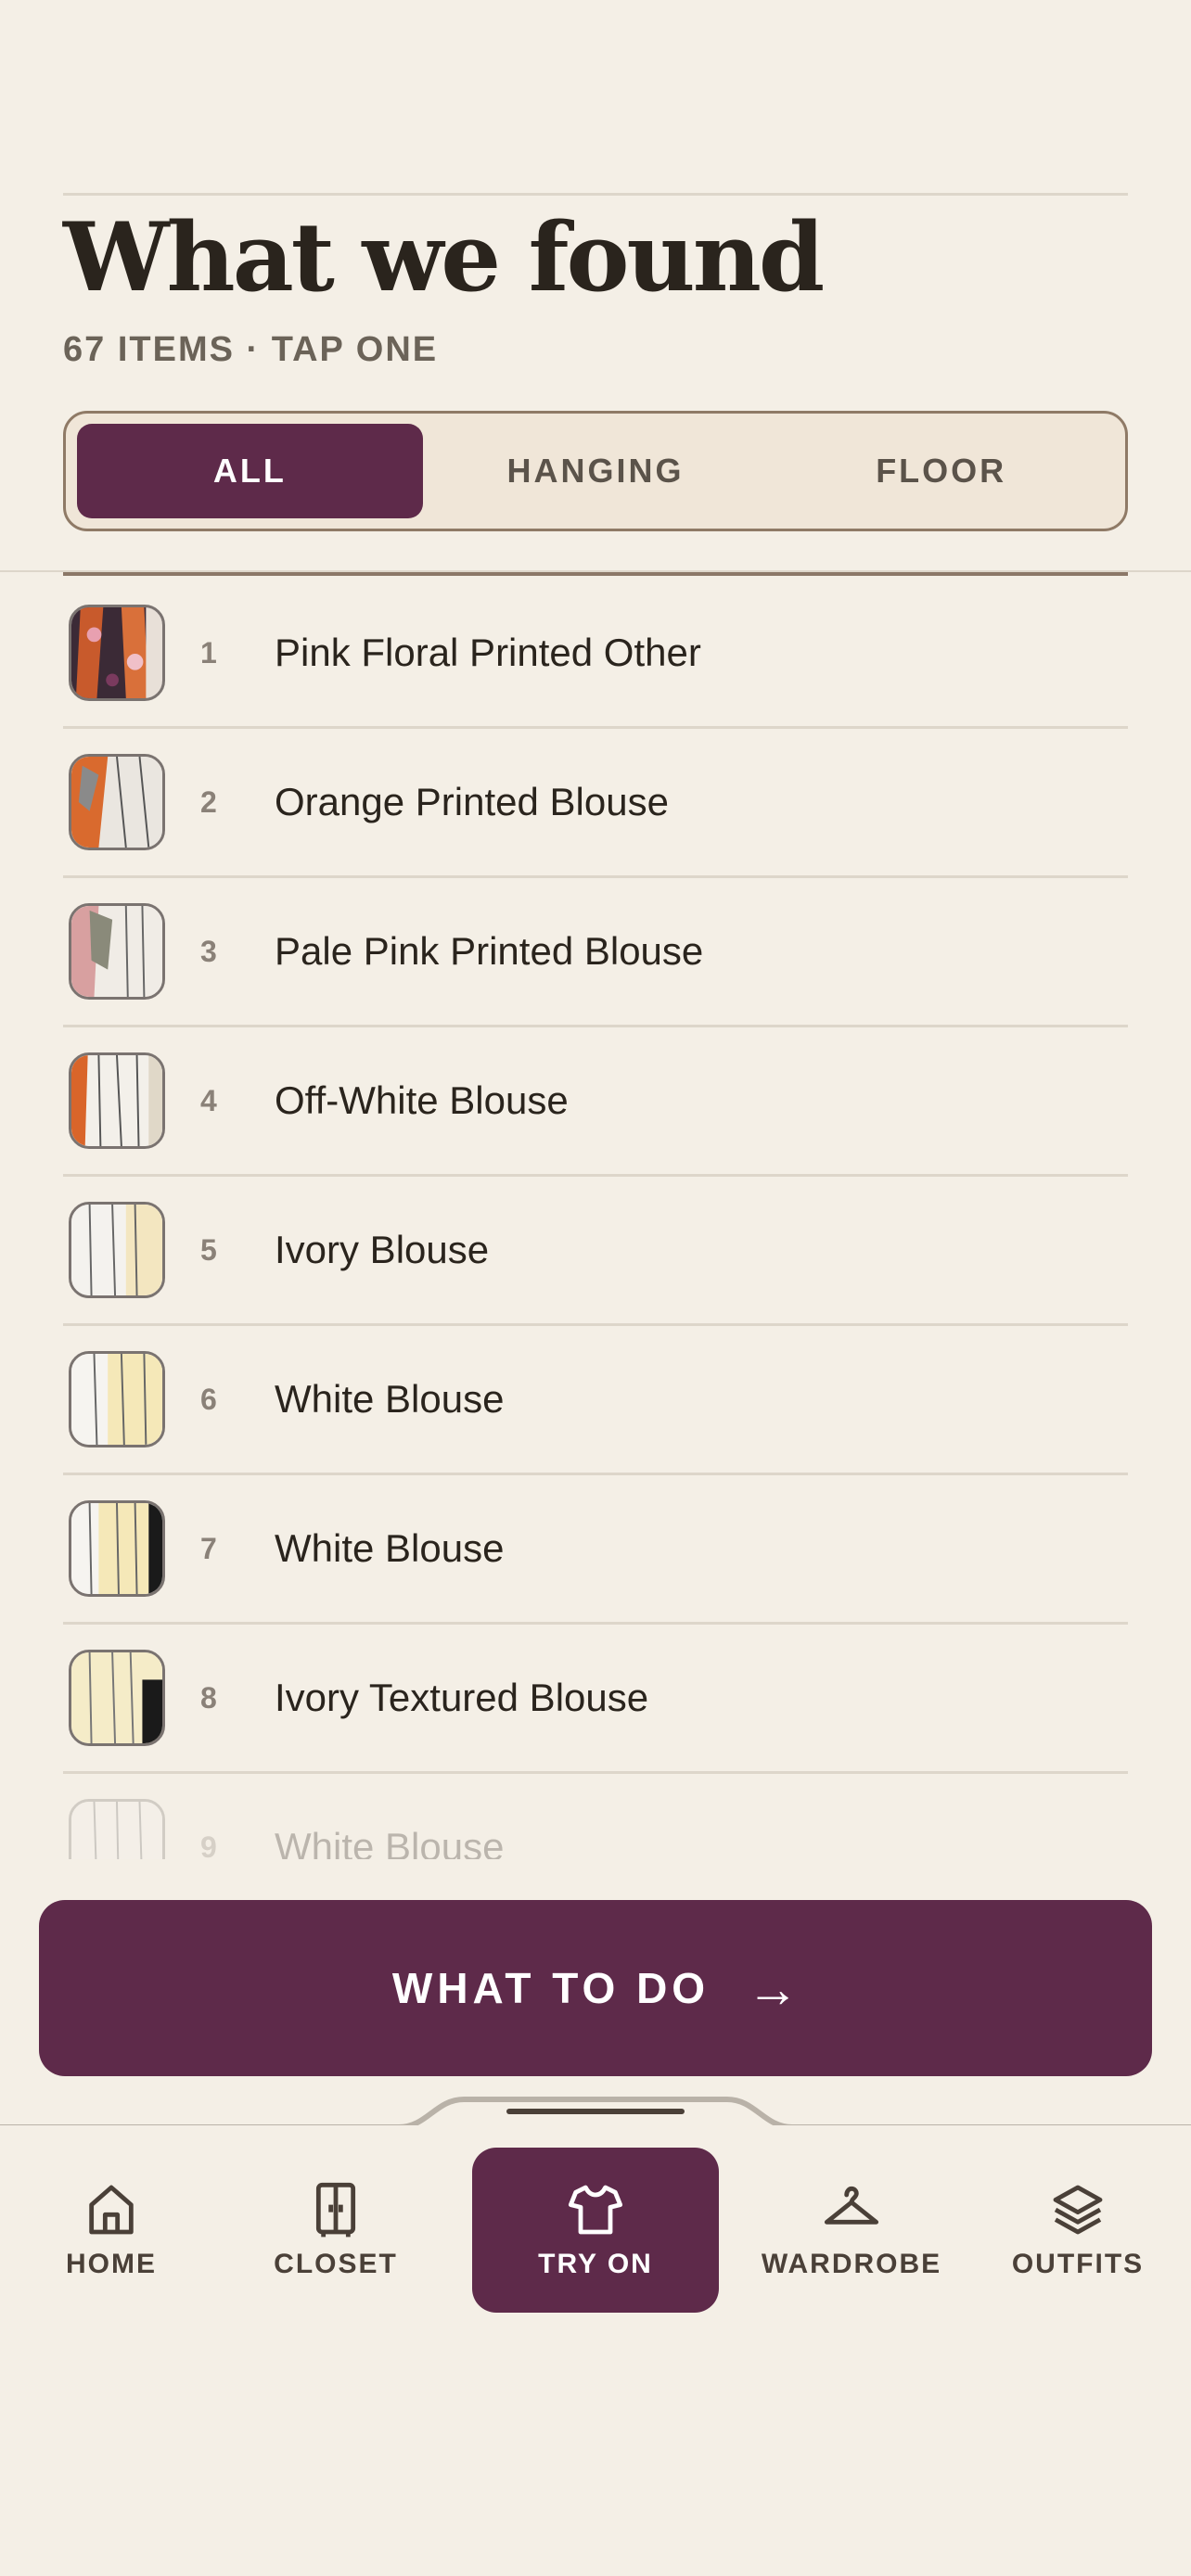 This screenshot has height=2576, width=1191. Describe the element at coordinates (251, 349) in the screenshot. I see `item-count-subtitle: 67 ITEMS · TAP ONE` at that location.